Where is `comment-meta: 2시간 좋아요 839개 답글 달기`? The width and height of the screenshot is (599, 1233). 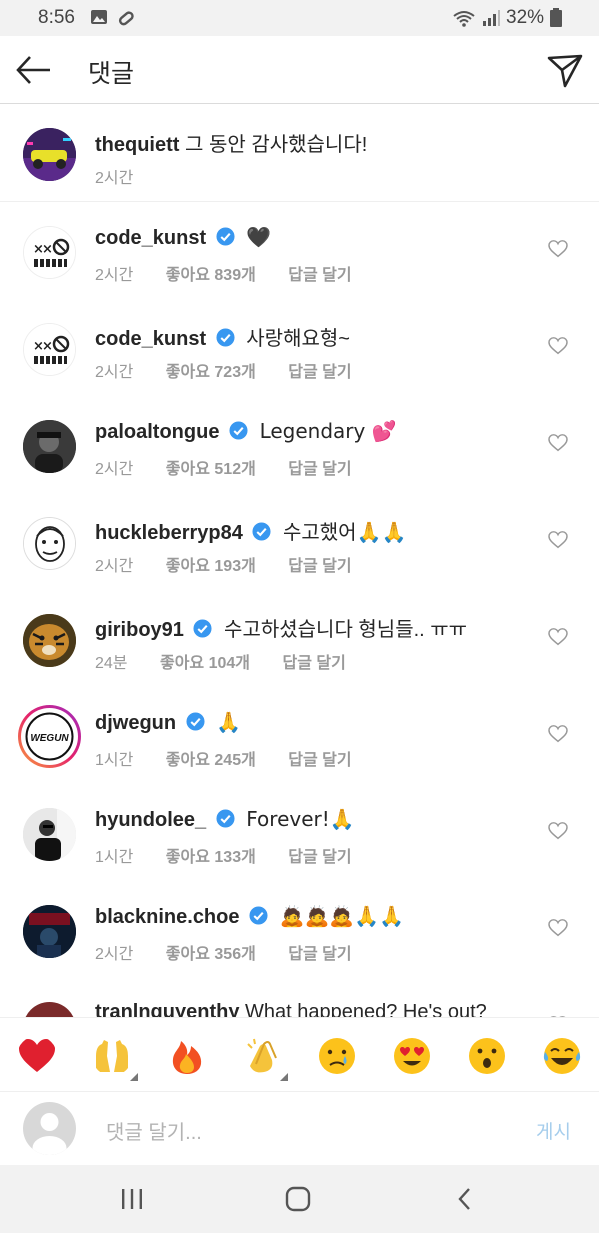
comment-meta: 2시간 좋아요 839개 답글 달기 is located at coordinates (237, 273).